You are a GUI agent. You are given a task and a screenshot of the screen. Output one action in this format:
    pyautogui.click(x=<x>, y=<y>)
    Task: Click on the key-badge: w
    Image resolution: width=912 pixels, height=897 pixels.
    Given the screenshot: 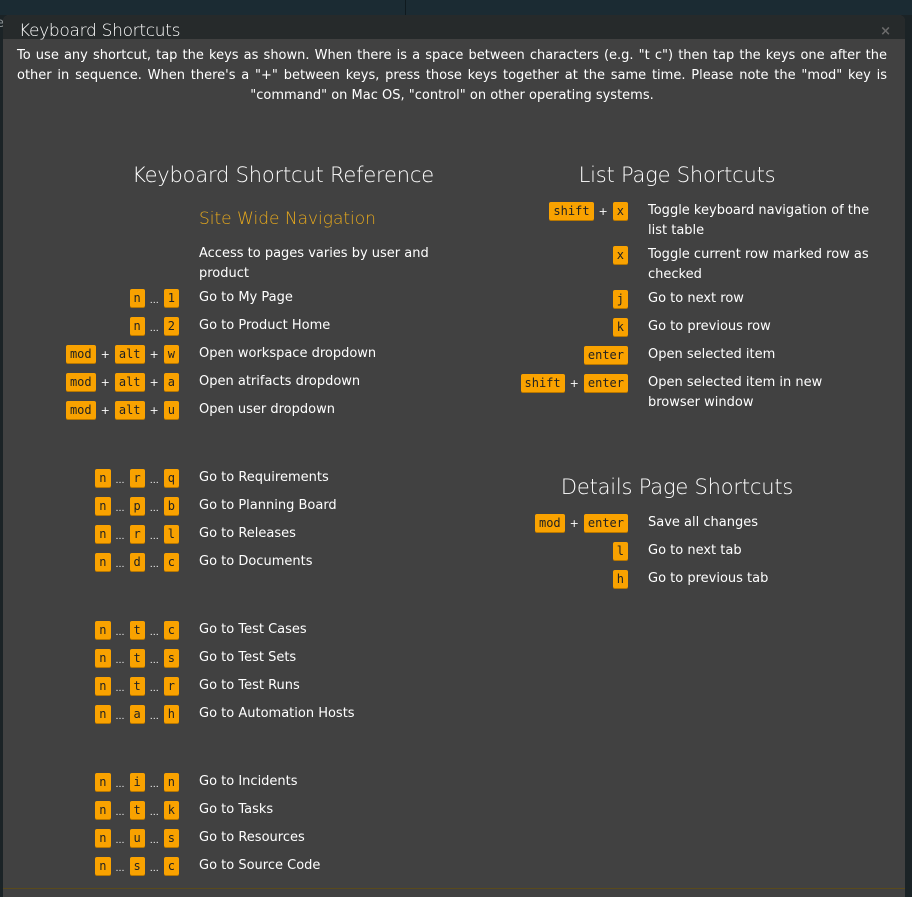 What is the action you would take?
    pyautogui.click(x=171, y=354)
    